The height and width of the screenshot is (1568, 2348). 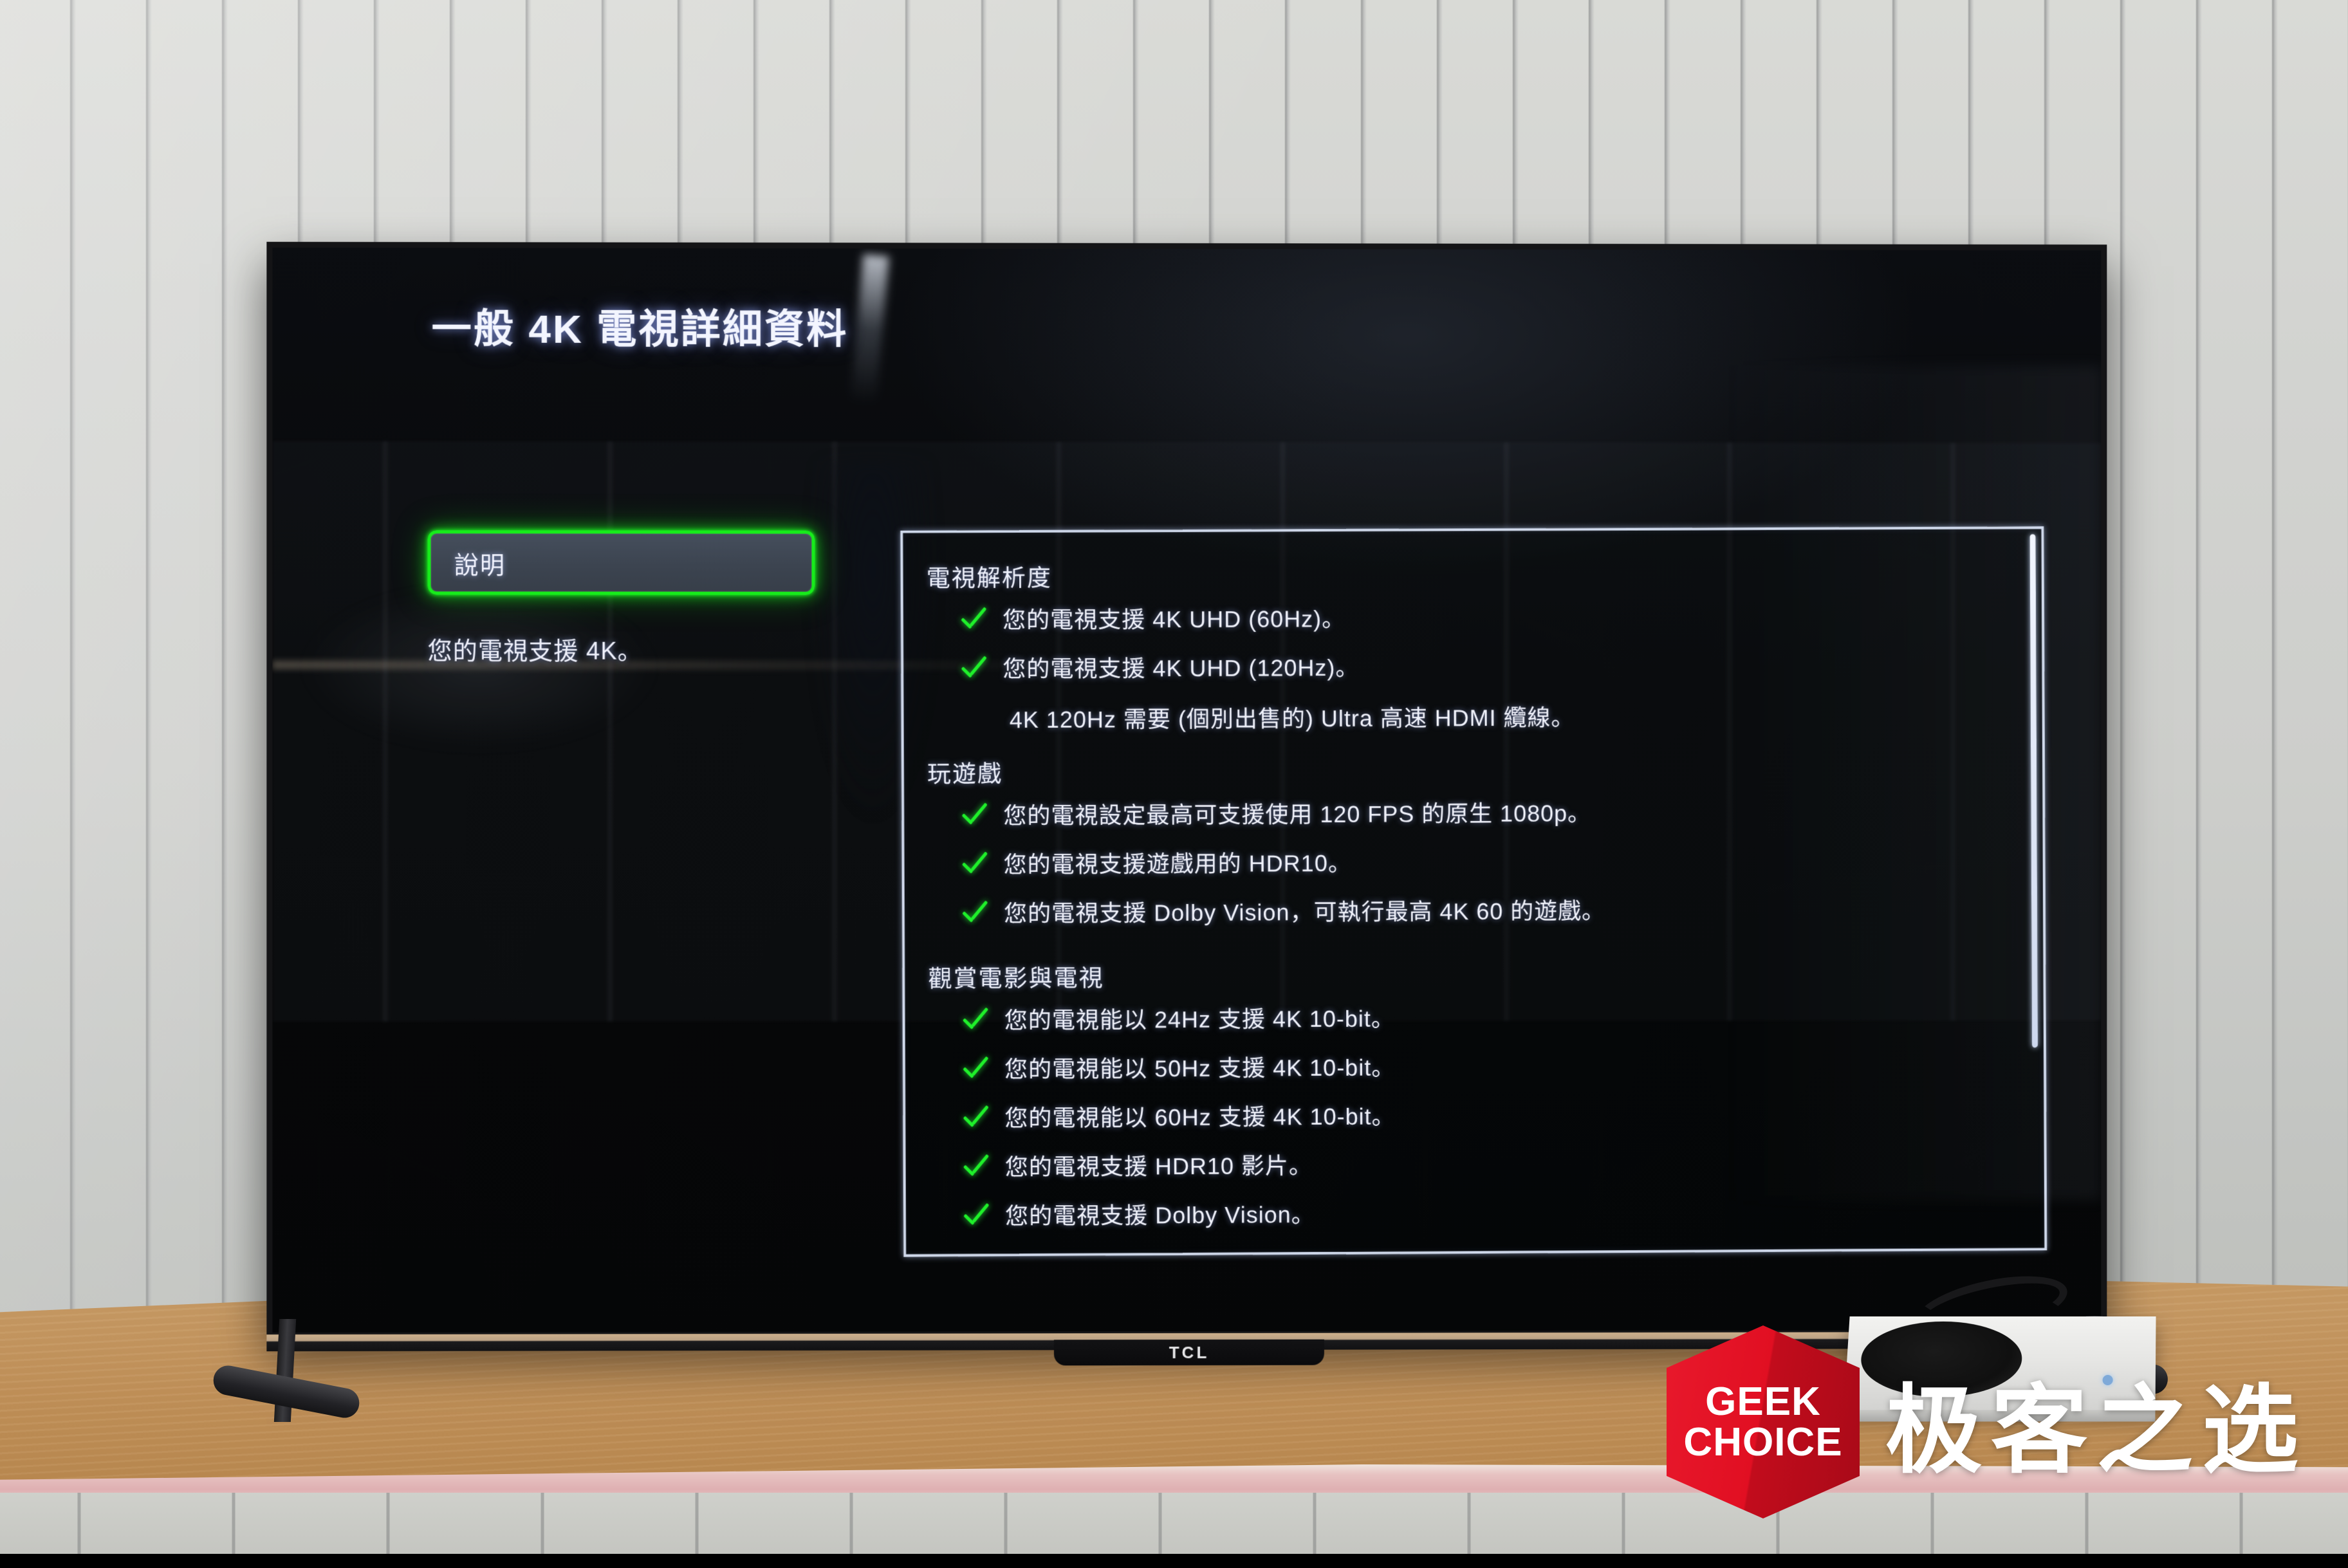 What do you see at coordinates (621, 563) in the screenshot?
I see `help-button: 說明` at bounding box center [621, 563].